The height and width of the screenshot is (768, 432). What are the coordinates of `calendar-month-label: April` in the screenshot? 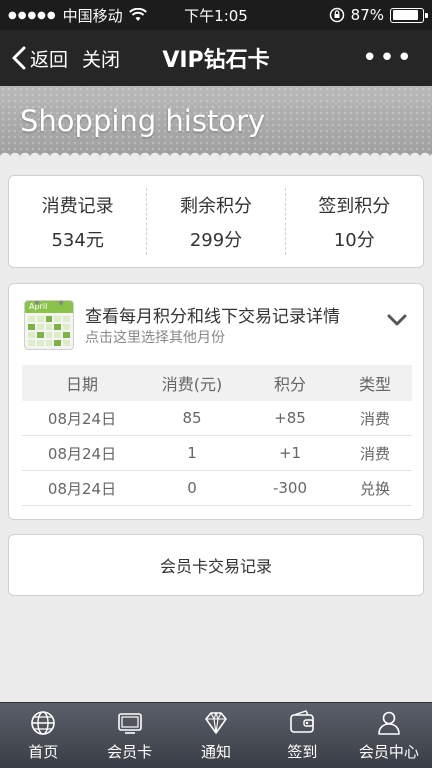 It's located at (49, 307).